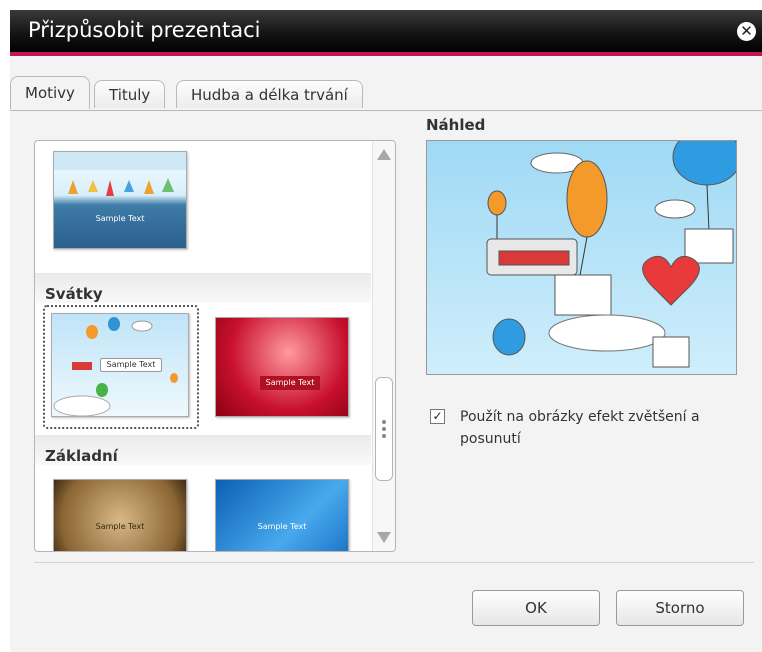 This screenshot has width=762, height=652. What do you see at coordinates (386, 54) in the screenshot?
I see `title-accent-line` at bounding box center [386, 54].